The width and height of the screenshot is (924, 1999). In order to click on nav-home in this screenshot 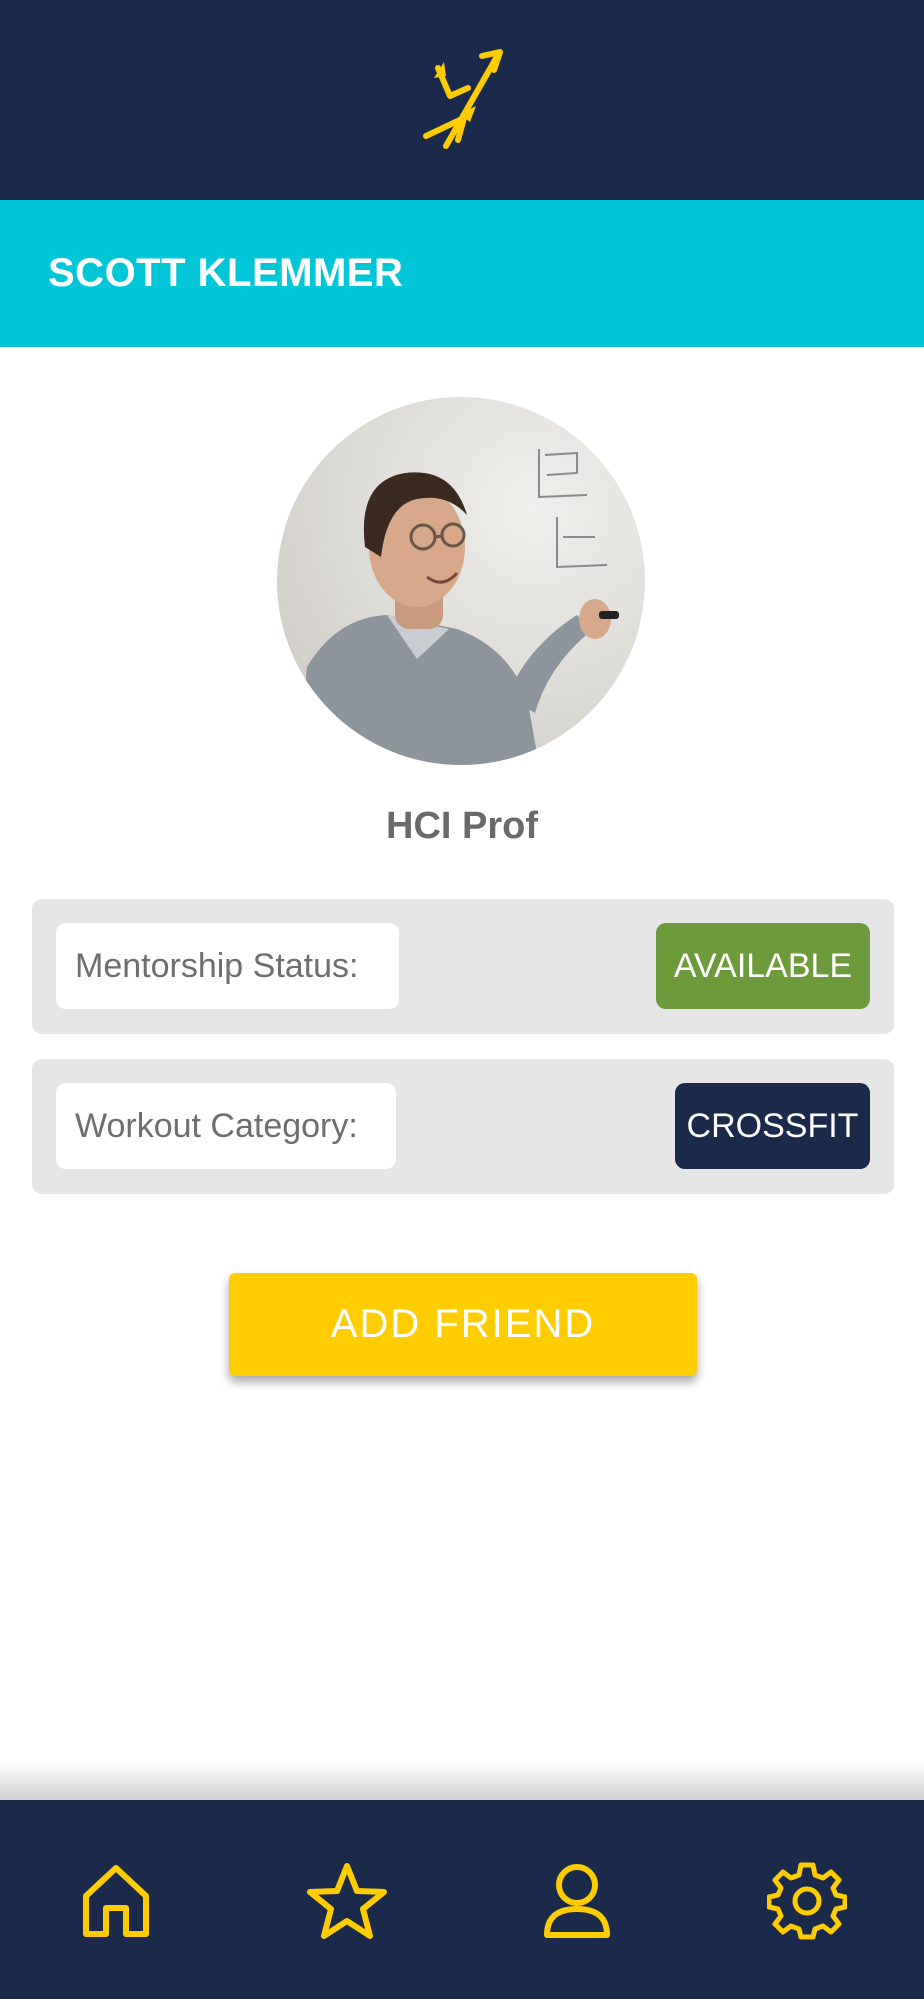, I will do `click(116, 1901)`.